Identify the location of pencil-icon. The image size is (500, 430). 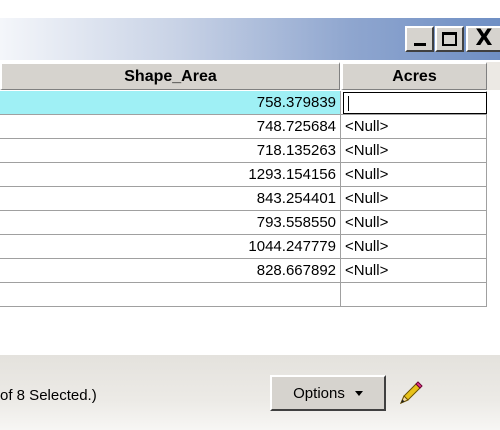
(410, 394).